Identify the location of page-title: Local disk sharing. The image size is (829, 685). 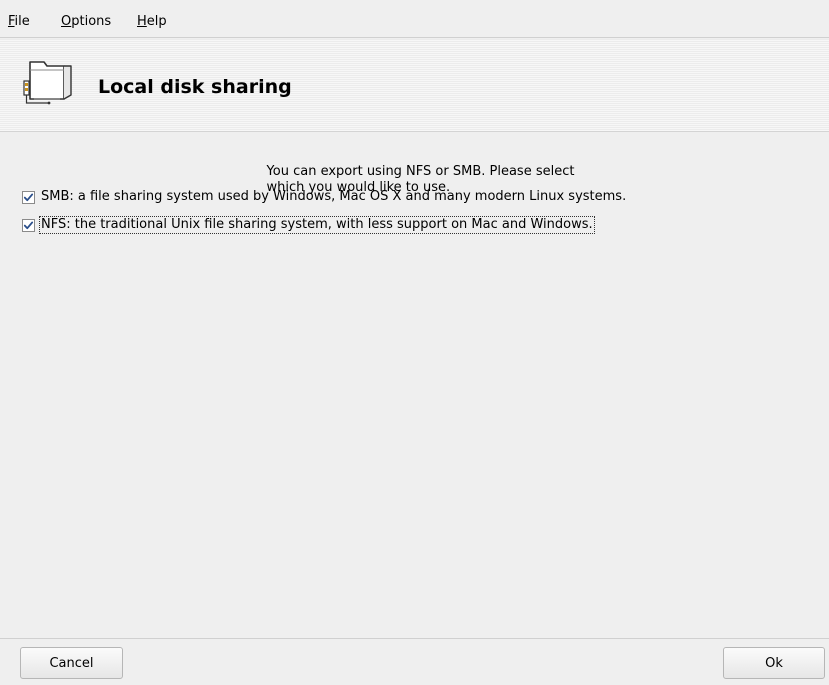
(195, 87).